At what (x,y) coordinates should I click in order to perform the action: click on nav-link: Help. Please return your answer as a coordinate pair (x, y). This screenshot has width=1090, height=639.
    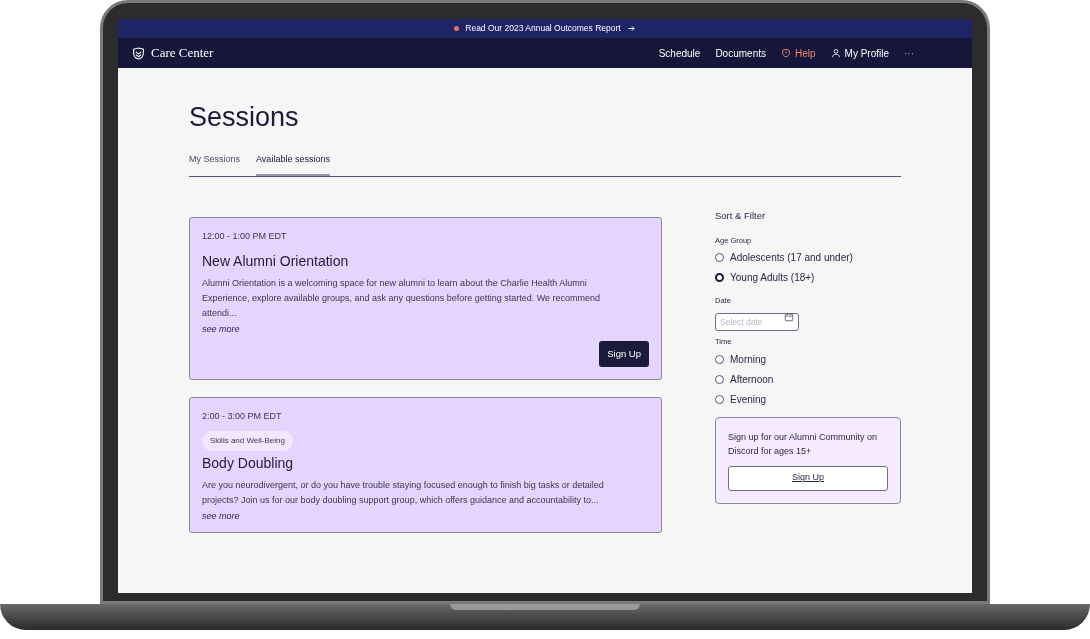
    Looking at the image, I should click on (798, 53).